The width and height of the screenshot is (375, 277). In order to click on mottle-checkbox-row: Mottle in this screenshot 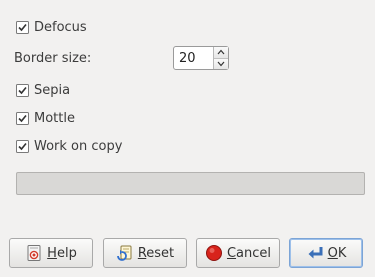, I will do `click(45, 118)`.